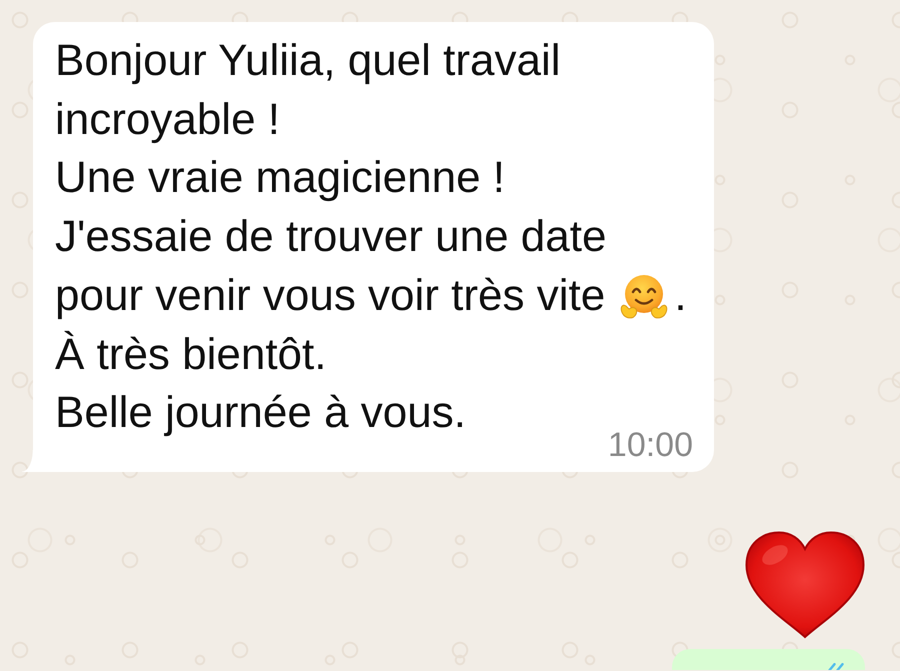 This screenshot has width=900, height=671. Describe the element at coordinates (280, 178) in the screenshot. I see `message-text: Une vraie magicienne !` at that location.